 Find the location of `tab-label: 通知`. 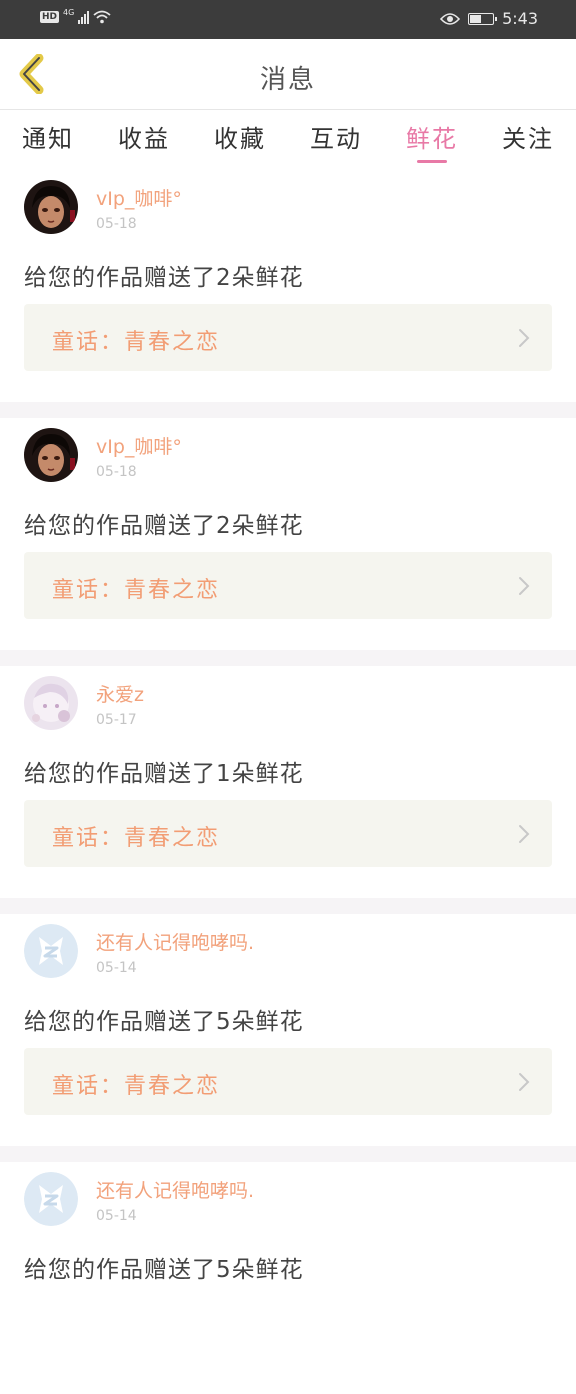

tab-label: 通知 is located at coordinates (48, 139).